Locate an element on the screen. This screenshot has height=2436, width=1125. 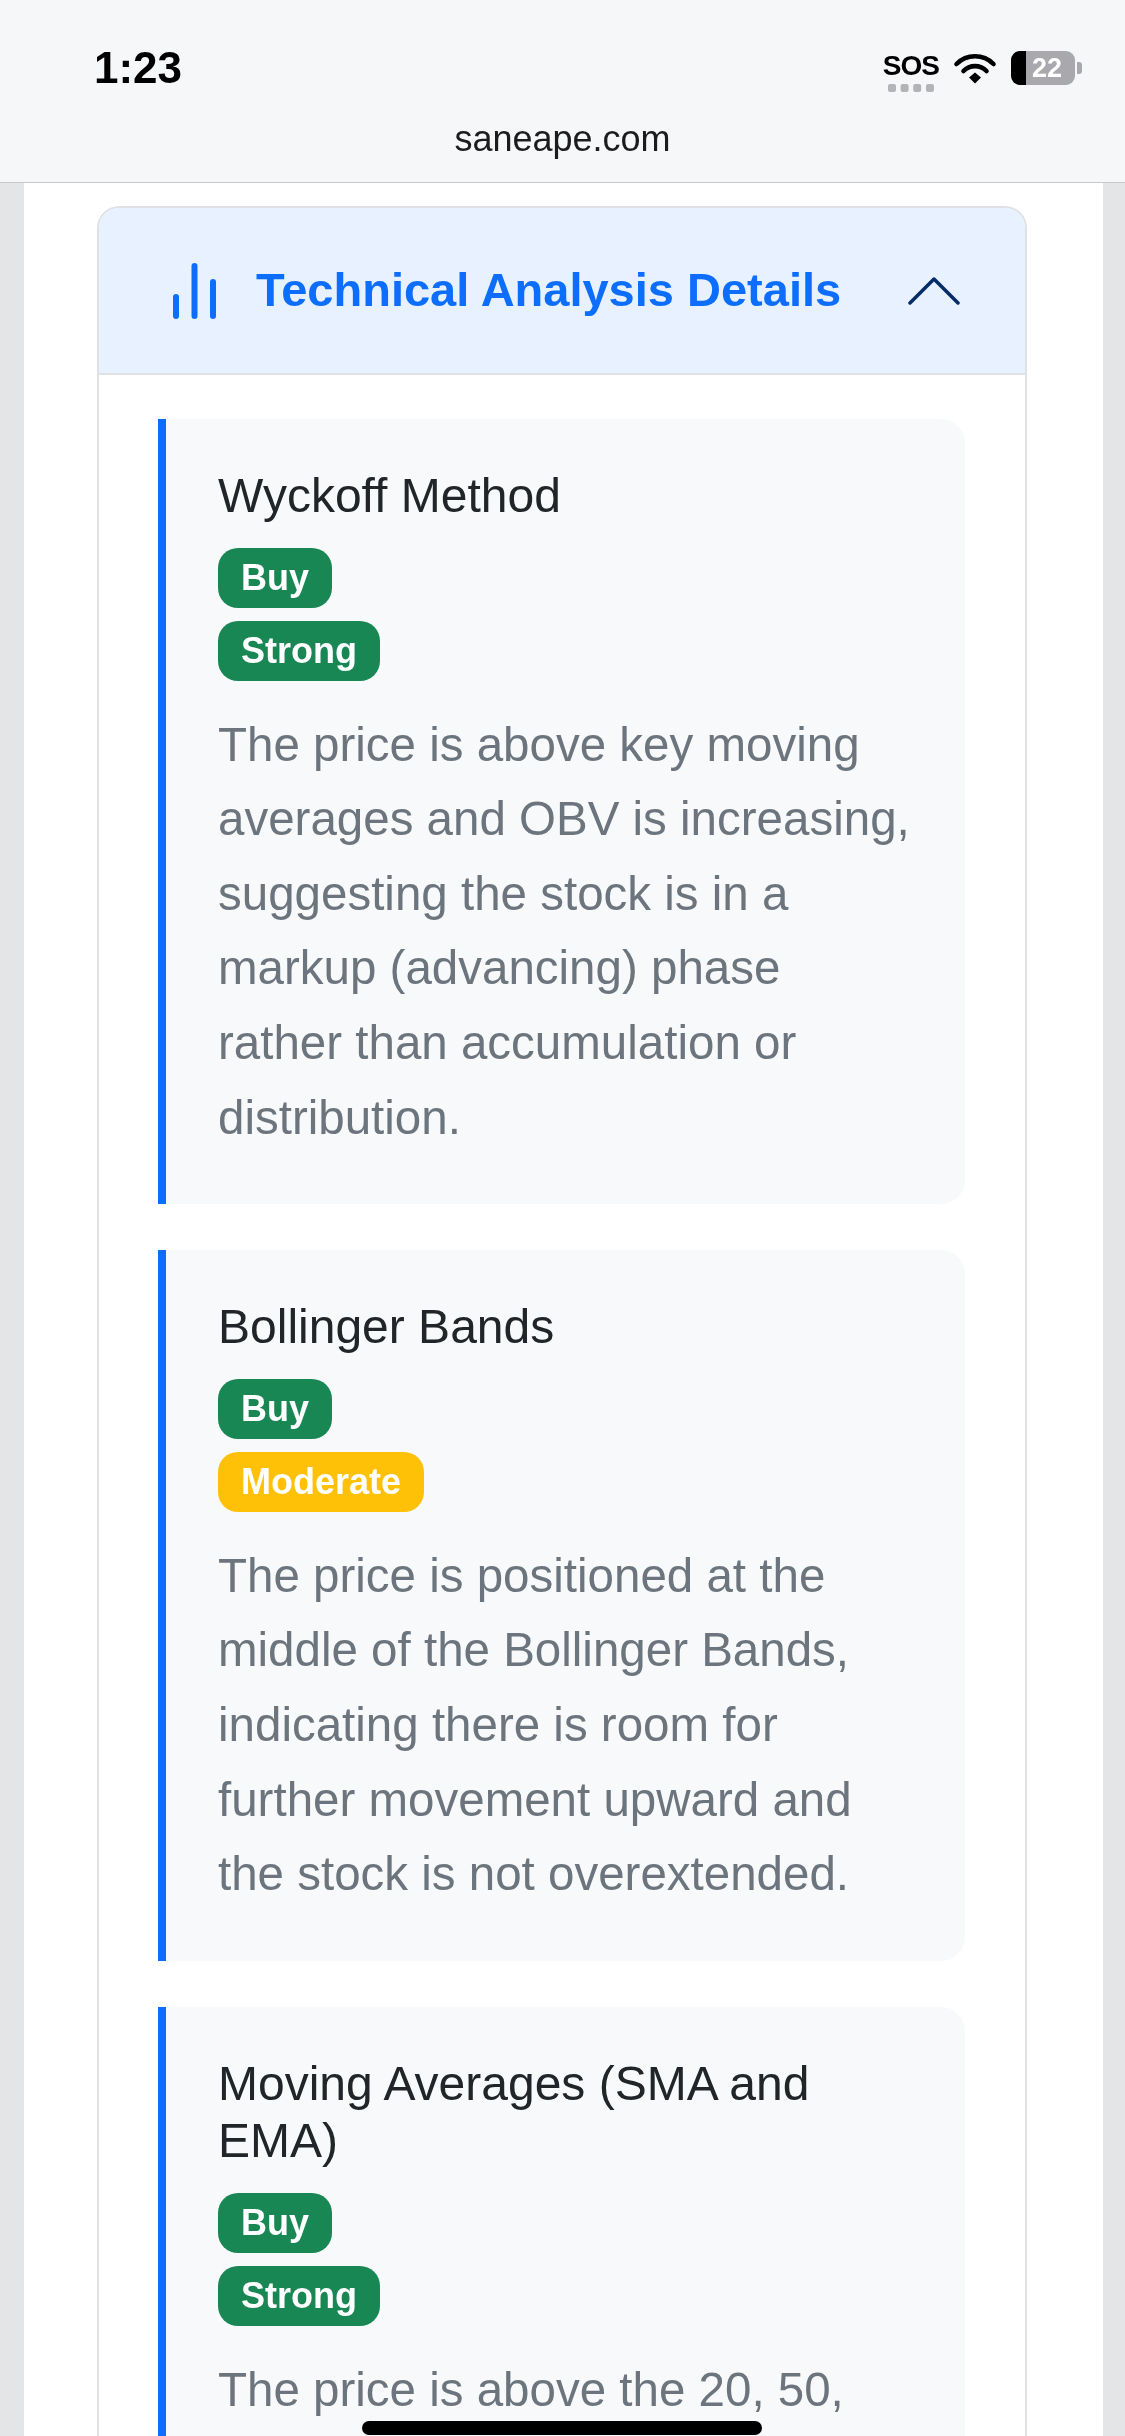
accordion-header: Technical Analysis Details is located at coordinates (562, 291).